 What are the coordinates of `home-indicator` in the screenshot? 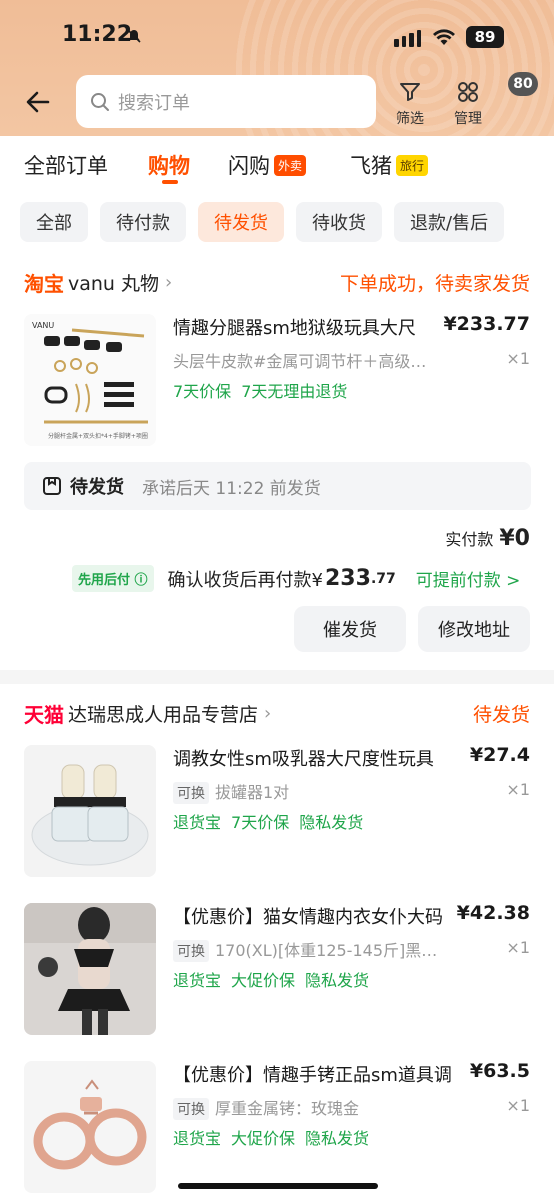 It's located at (278, 1186).